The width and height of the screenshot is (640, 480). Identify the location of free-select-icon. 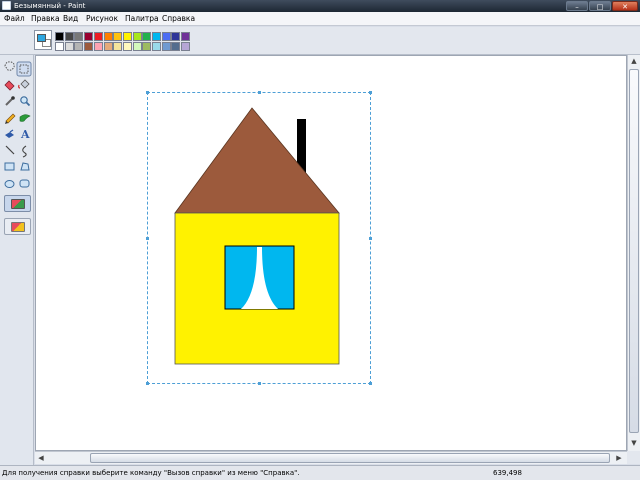
(9, 66).